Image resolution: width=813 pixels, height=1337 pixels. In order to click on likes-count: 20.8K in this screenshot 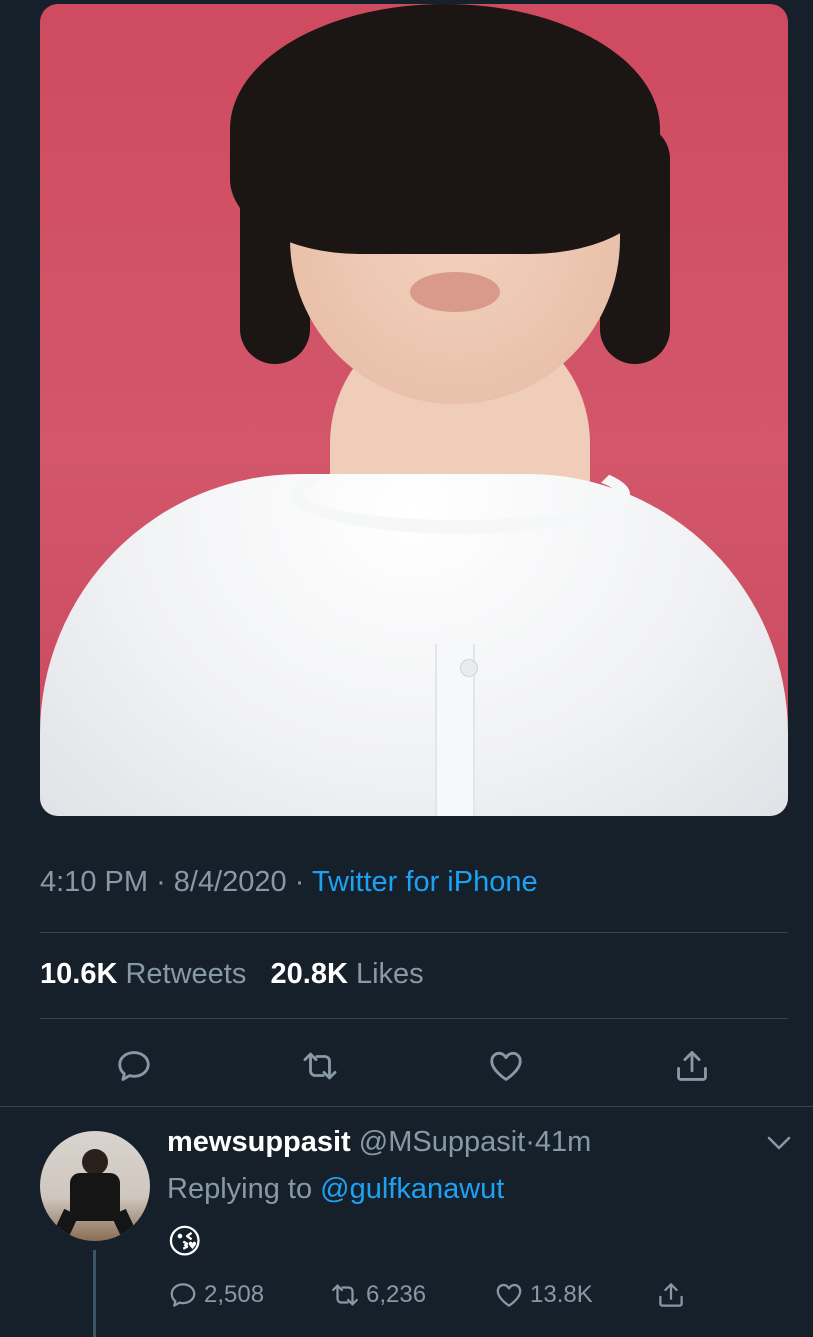, I will do `click(309, 974)`.